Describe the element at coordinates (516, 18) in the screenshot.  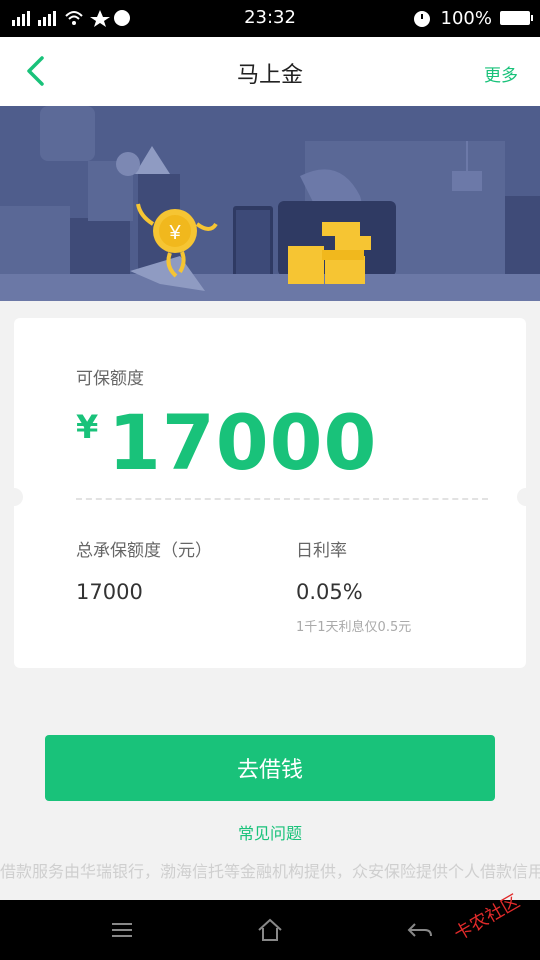
I see `battery-icon` at that location.